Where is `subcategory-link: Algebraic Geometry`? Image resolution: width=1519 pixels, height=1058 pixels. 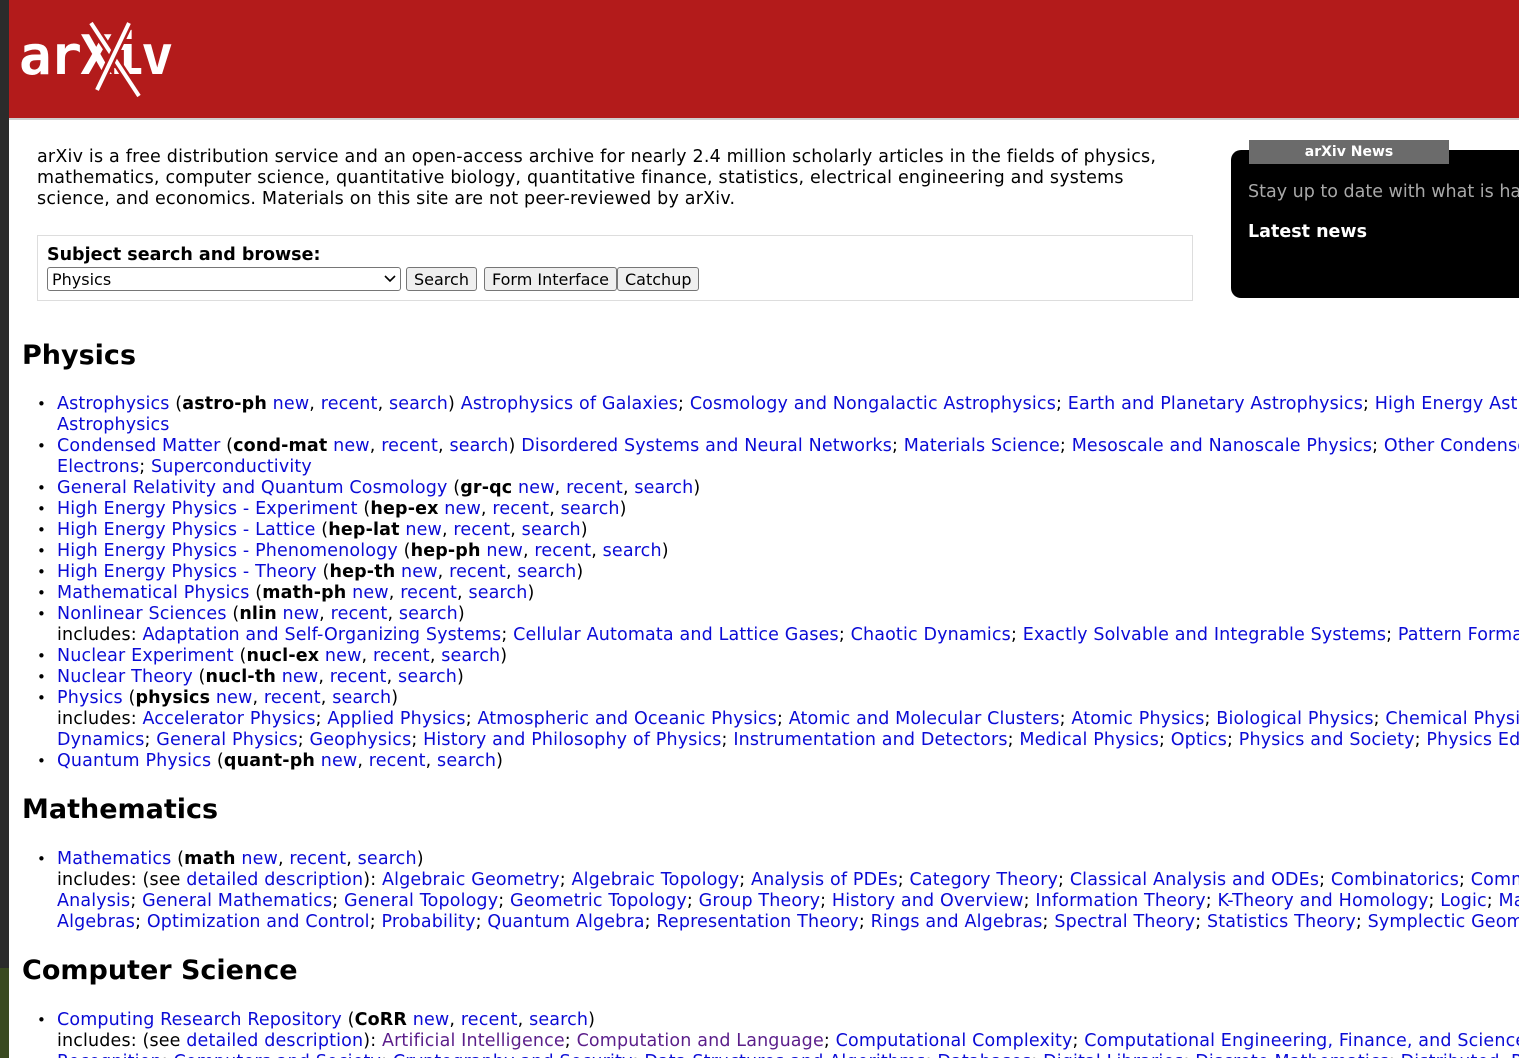 subcategory-link: Algebraic Geometry is located at coordinates (471, 880).